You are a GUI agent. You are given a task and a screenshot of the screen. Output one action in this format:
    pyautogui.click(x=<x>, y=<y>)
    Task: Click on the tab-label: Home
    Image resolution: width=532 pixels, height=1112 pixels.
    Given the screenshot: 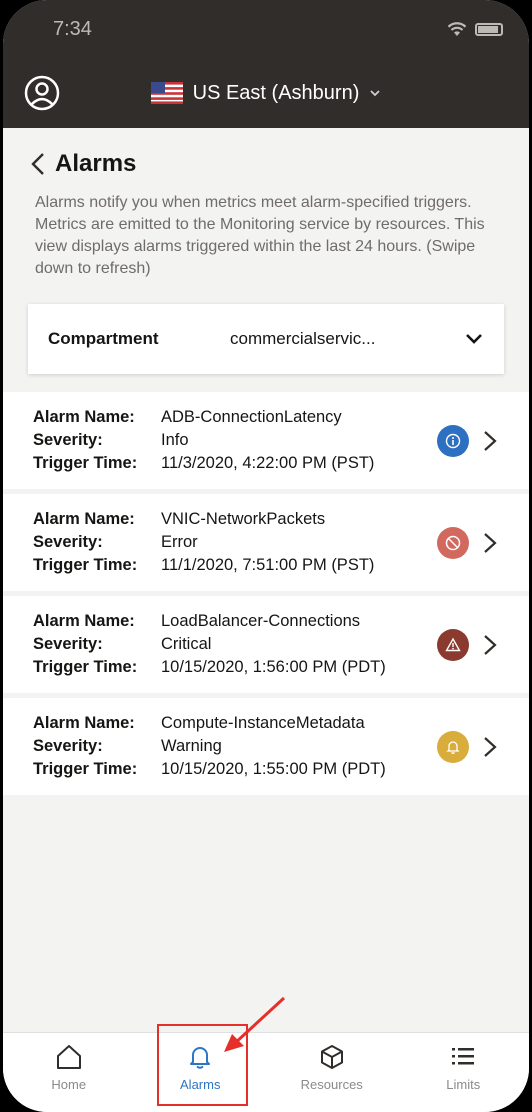 What is the action you would take?
    pyautogui.click(x=69, y=1084)
    